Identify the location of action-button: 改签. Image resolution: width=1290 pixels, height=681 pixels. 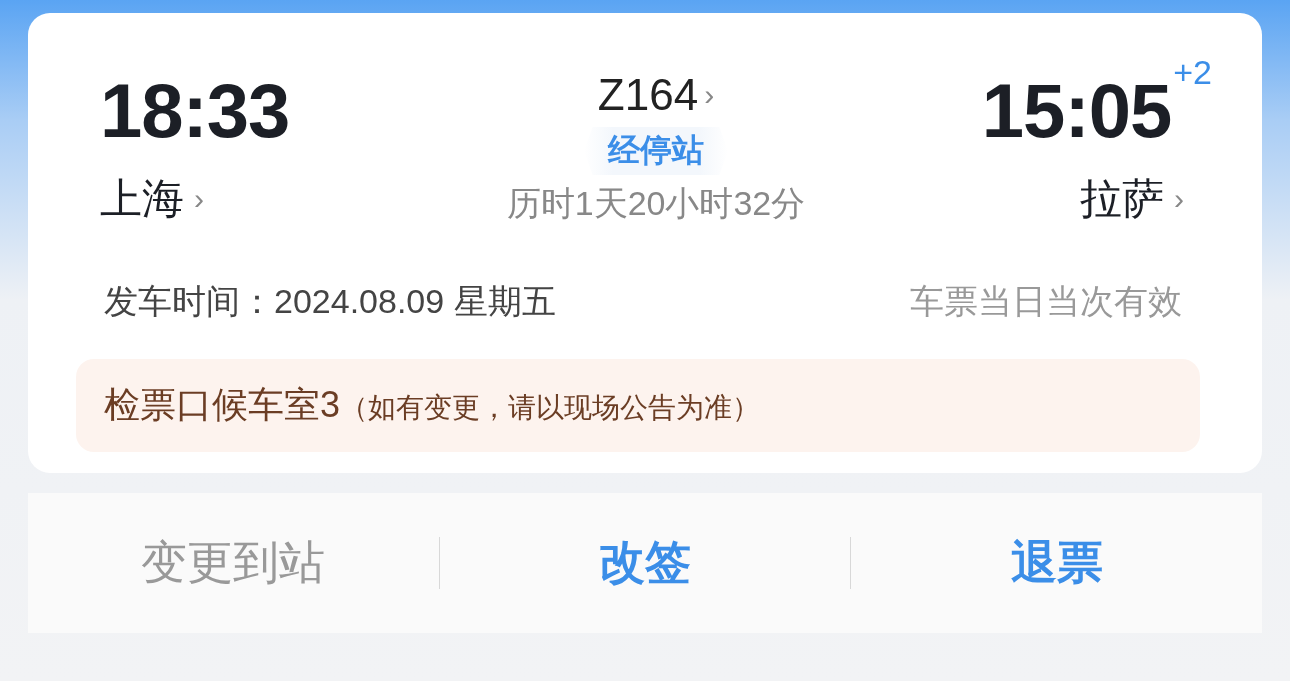
(645, 563).